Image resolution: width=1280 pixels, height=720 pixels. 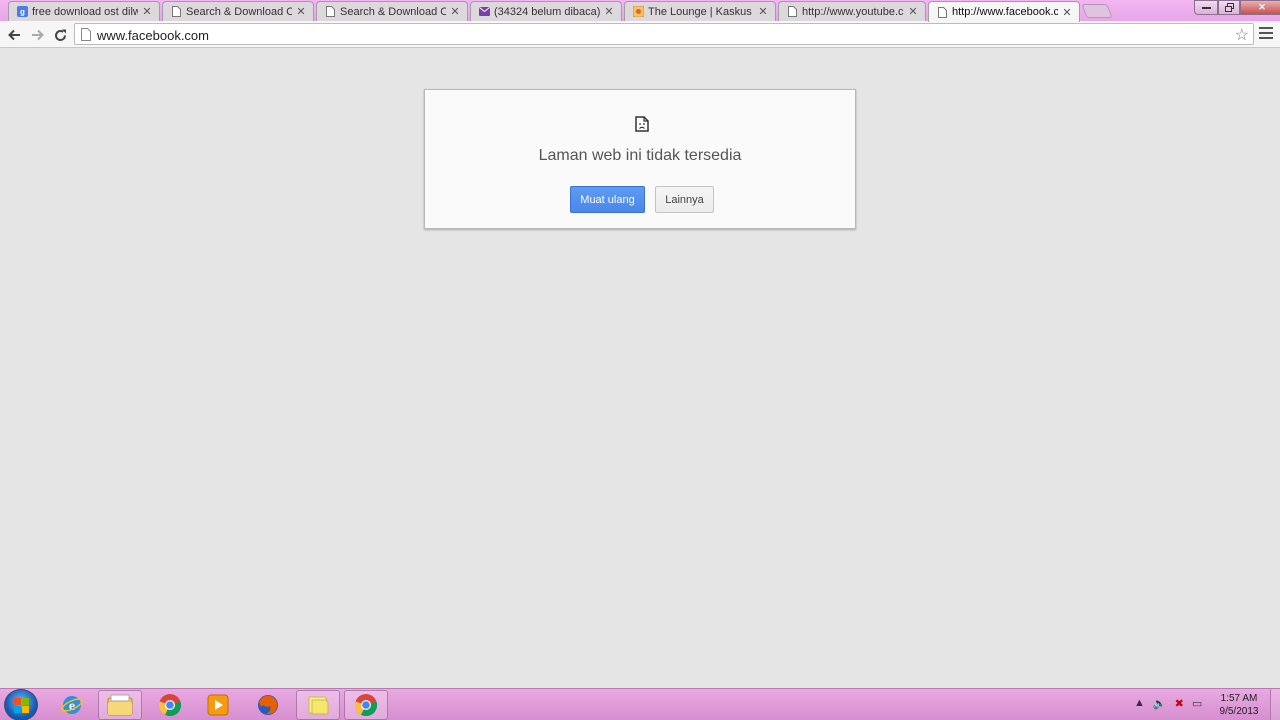 I want to click on firefox-icon, so click(x=268, y=705).